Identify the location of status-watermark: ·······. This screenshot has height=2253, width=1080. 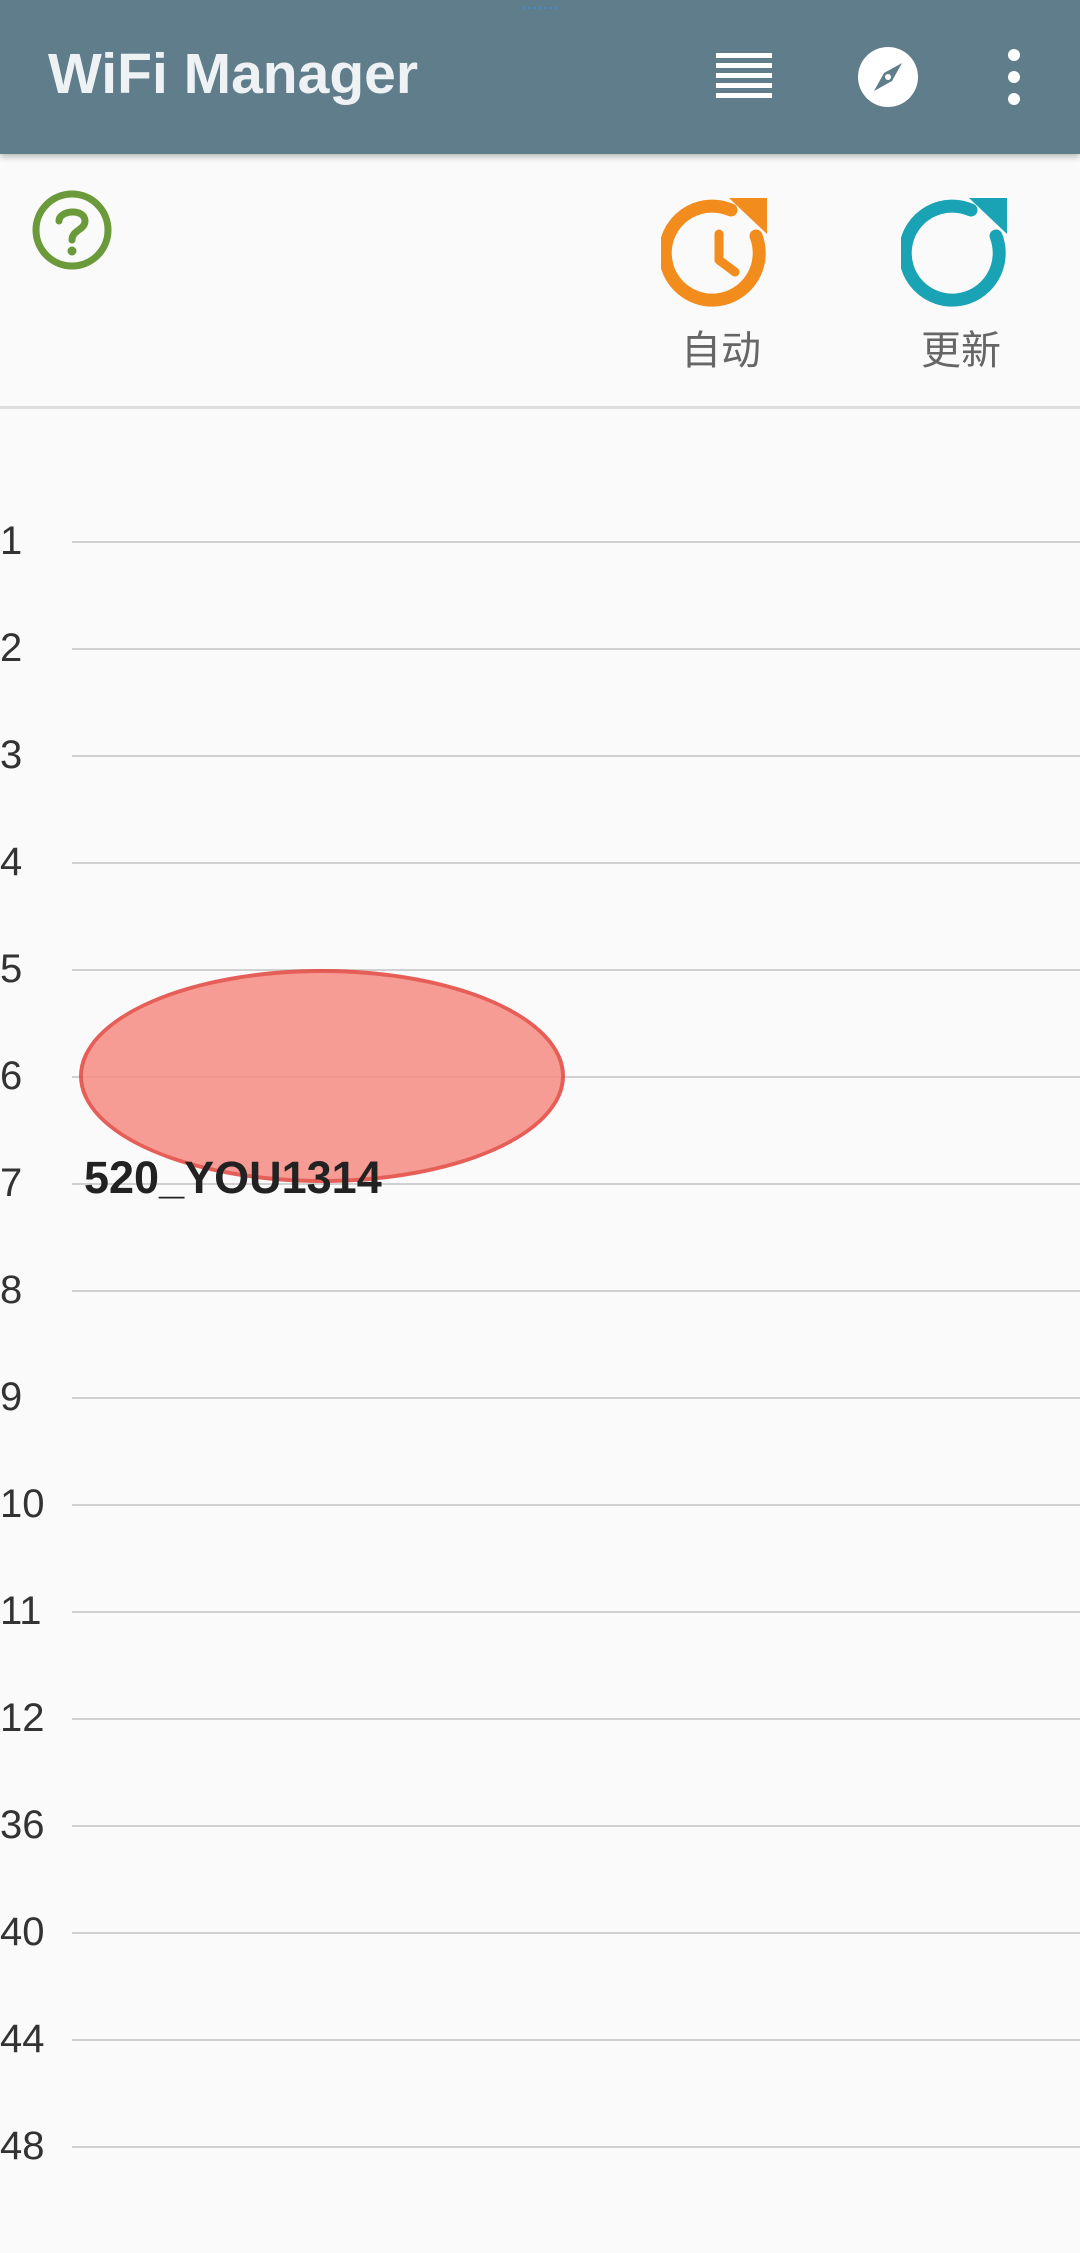
(540, 9).